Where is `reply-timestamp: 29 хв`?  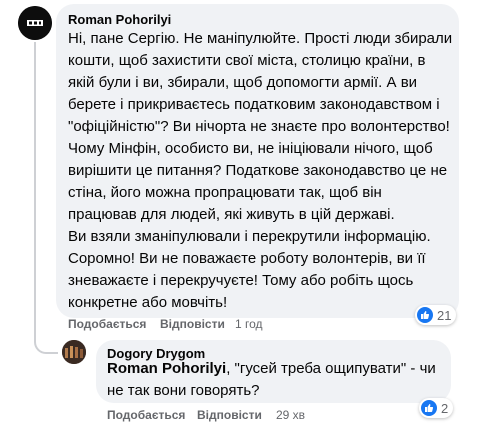 reply-timestamp: 29 хв is located at coordinates (290, 415).